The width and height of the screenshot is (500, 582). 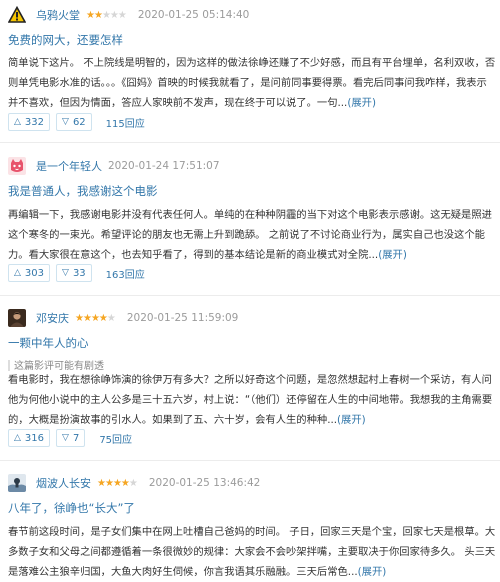 What do you see at coordinates (34, 438) in the screenshot?
I see `upvote-count: 316` at bounding box center [34, 438].